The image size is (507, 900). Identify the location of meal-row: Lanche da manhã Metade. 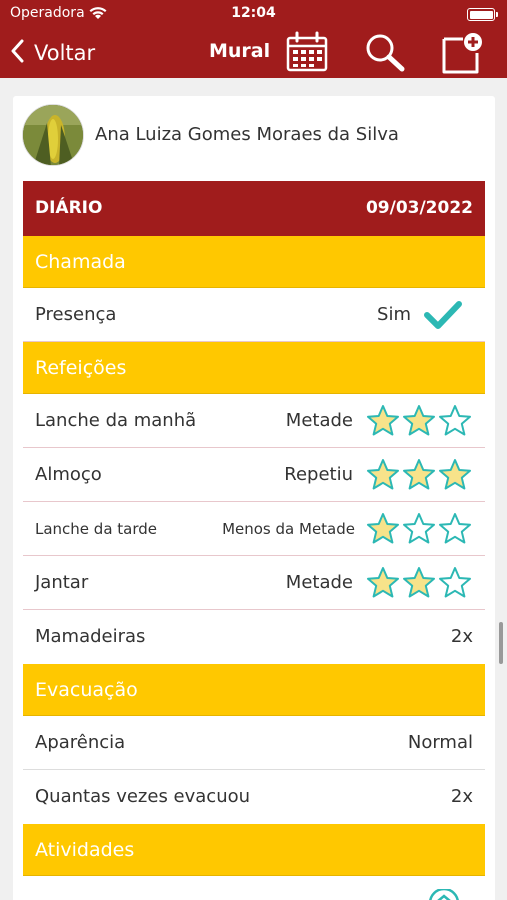
(254, 421).